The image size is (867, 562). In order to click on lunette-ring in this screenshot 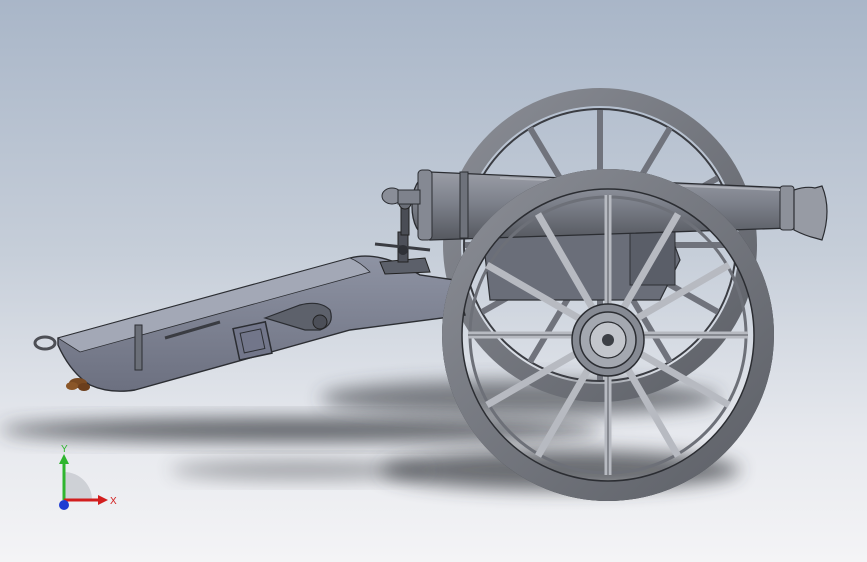, I will do `click(45, 343)`.